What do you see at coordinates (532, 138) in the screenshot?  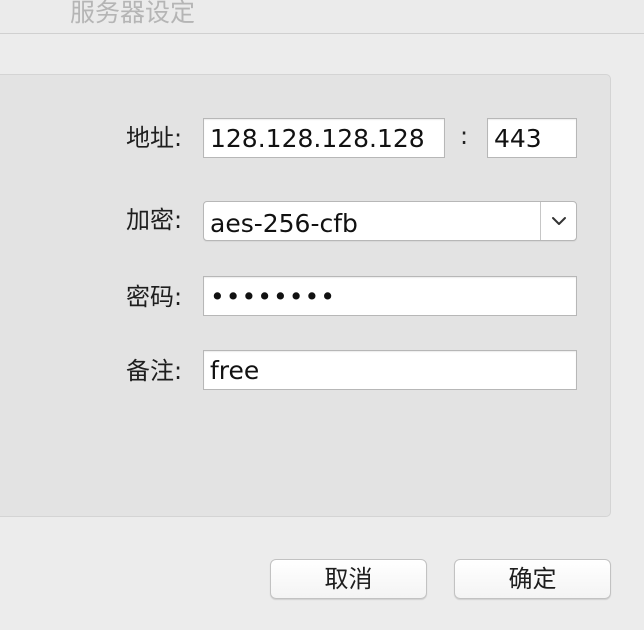 I see `port-input` at bounding box center [532, 138].